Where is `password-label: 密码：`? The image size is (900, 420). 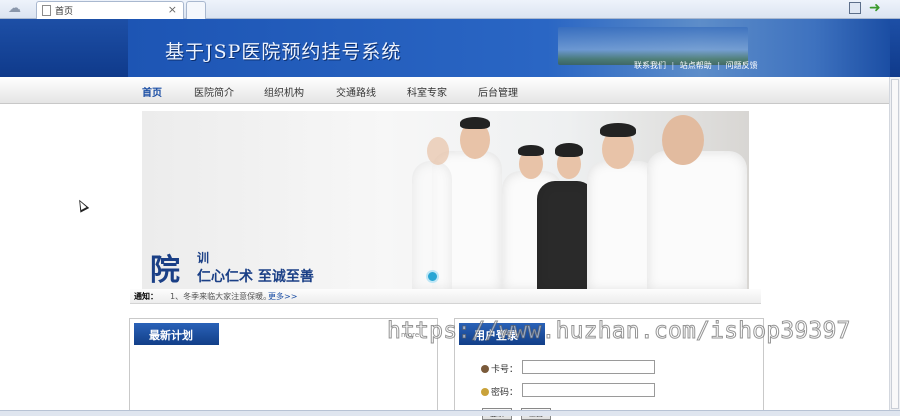 password-label: 密码： is located at coordinates (501, 391).